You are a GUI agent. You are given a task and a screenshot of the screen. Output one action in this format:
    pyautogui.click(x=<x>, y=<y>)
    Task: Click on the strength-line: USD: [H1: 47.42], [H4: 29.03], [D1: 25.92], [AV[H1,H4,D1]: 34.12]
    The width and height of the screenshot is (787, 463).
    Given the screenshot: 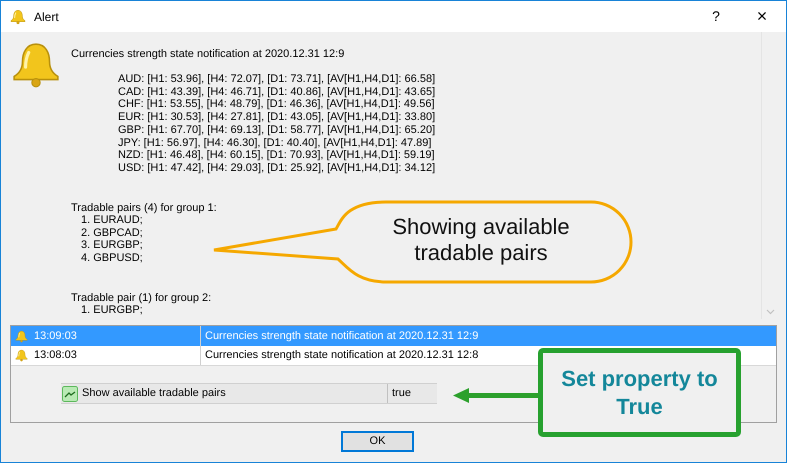 What is the action you would take?
    pyautogui.click(x=277, y=168)
    